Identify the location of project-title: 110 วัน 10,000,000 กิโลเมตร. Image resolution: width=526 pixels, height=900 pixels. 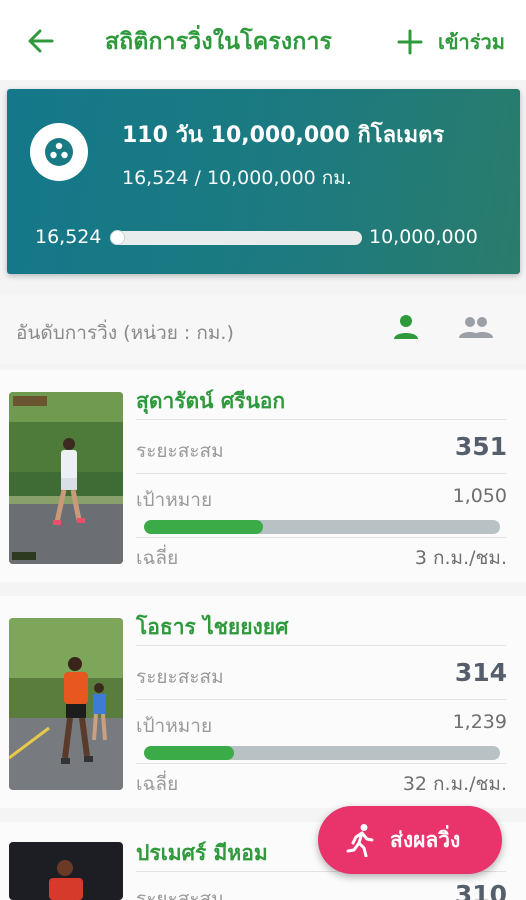
(283, 135).